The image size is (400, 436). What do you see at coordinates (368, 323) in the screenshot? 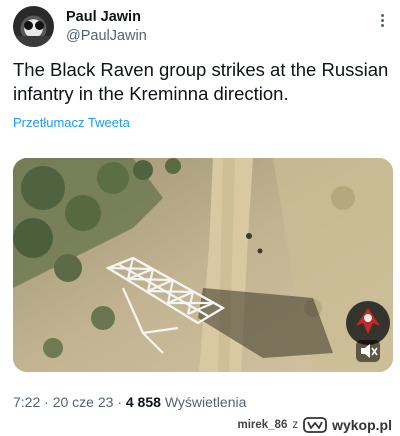
I see `black-raven-unit-badge-icon` at bounding box center [368, 323].